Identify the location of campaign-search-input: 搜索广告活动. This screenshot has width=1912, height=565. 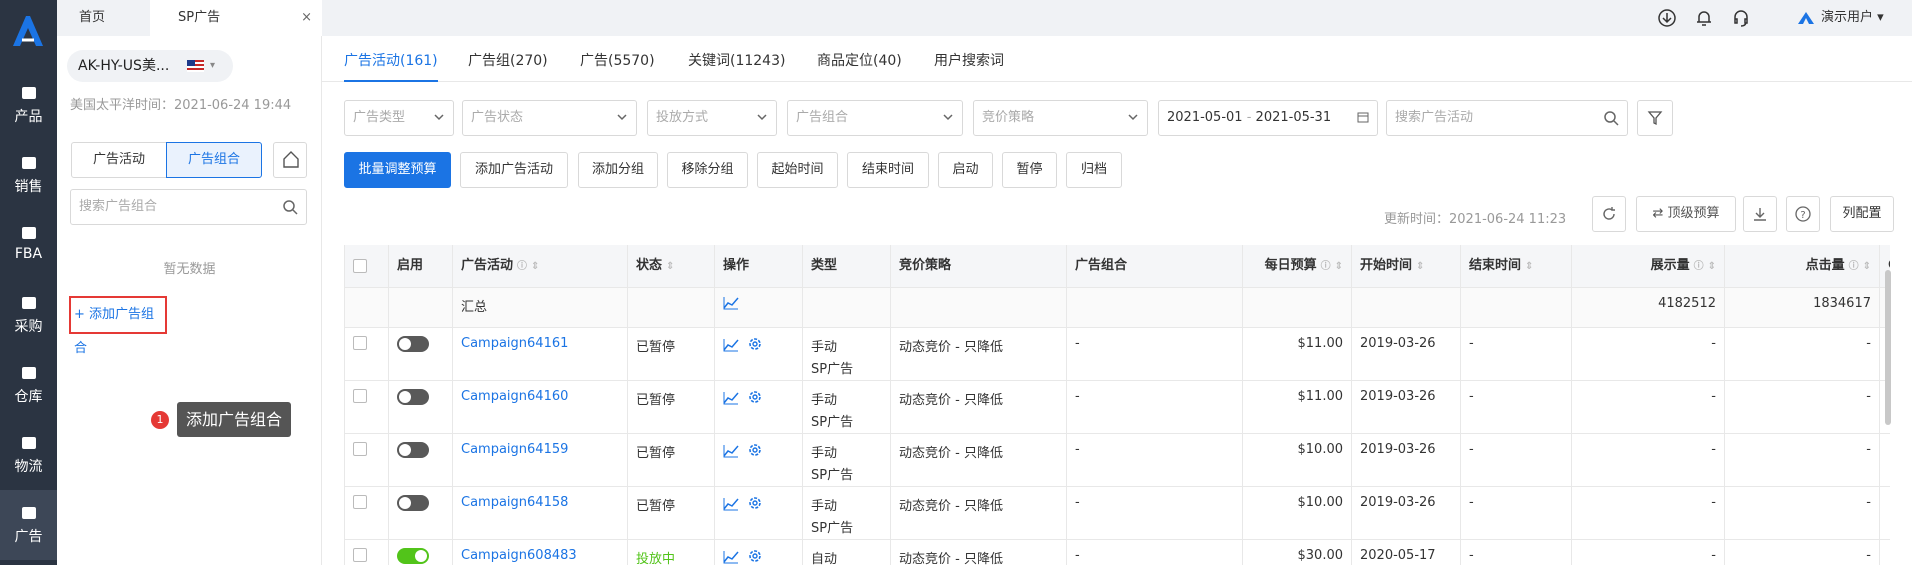
(1507, 118).